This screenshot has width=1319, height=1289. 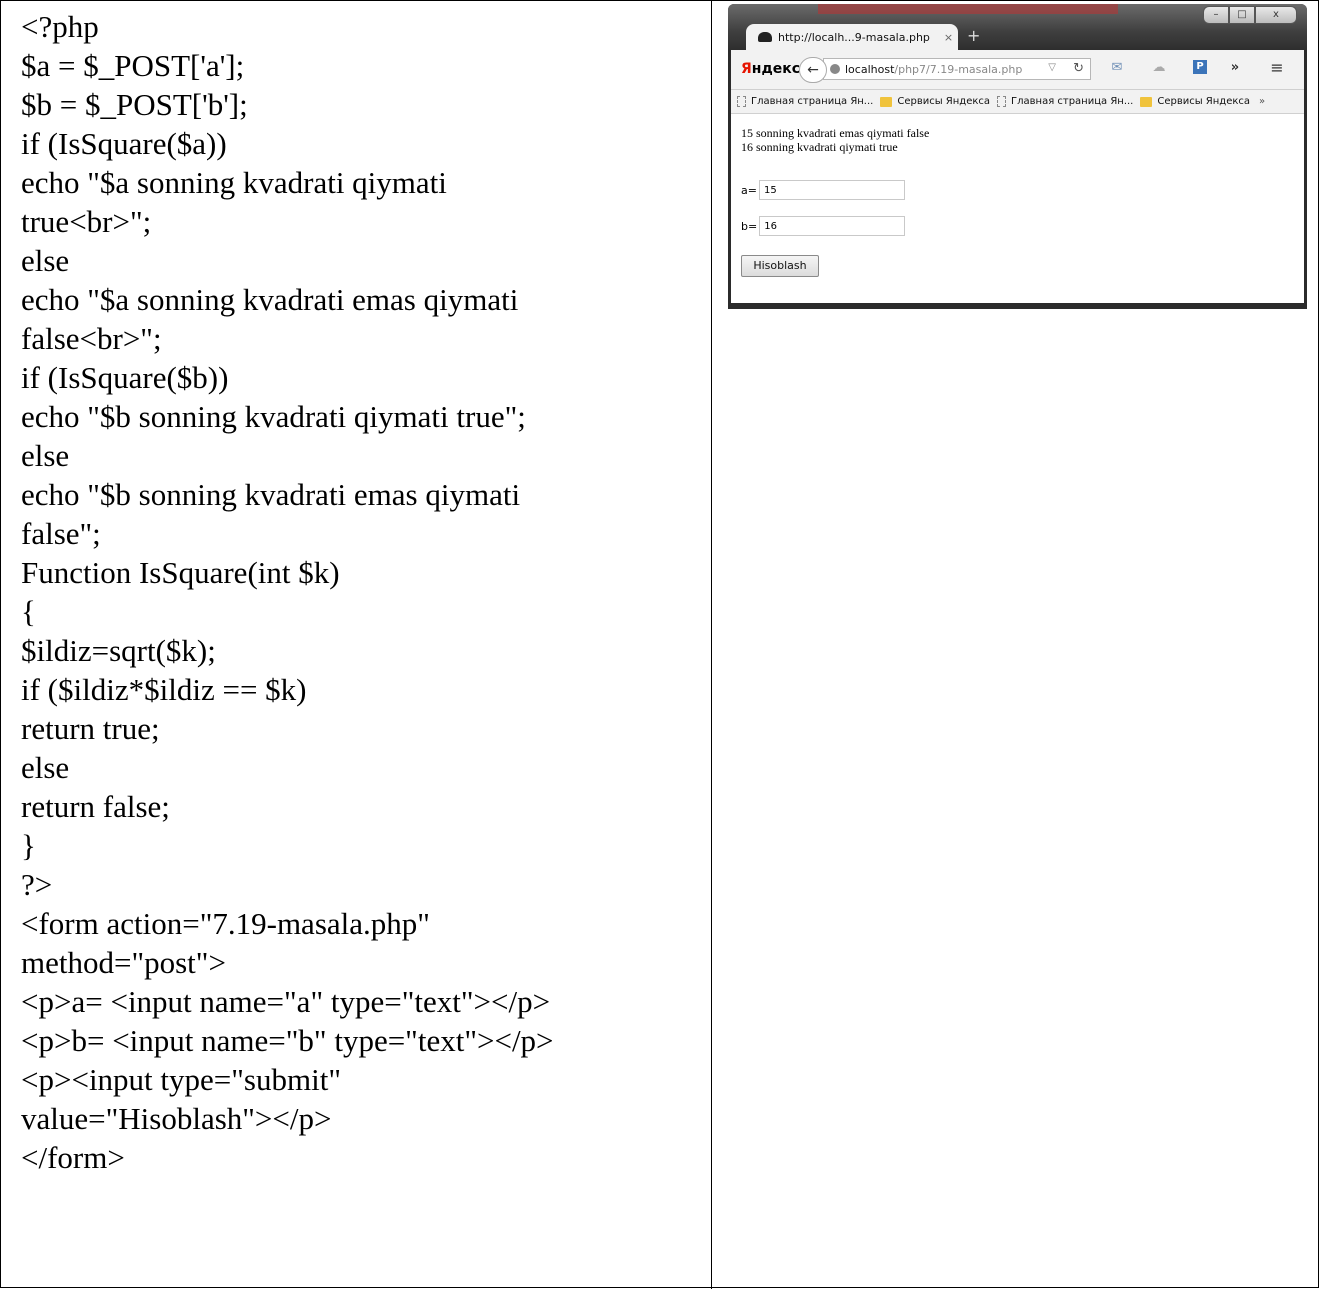 I want to click on overflow-chevron-icon: », so click(x=1235, y=68).